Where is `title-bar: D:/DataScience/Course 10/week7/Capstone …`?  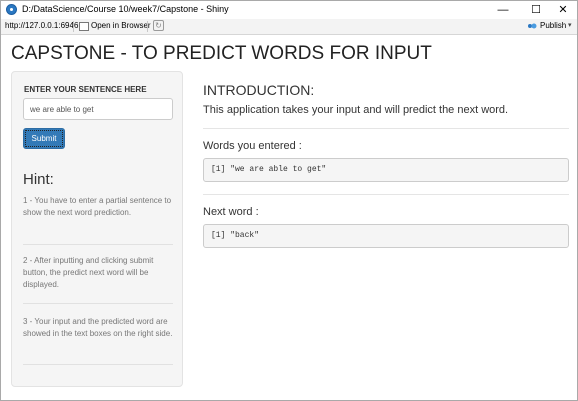
title-bar: D:/DataScience/Course 10/week7/Capstone … is located at coordinates (289, 10).